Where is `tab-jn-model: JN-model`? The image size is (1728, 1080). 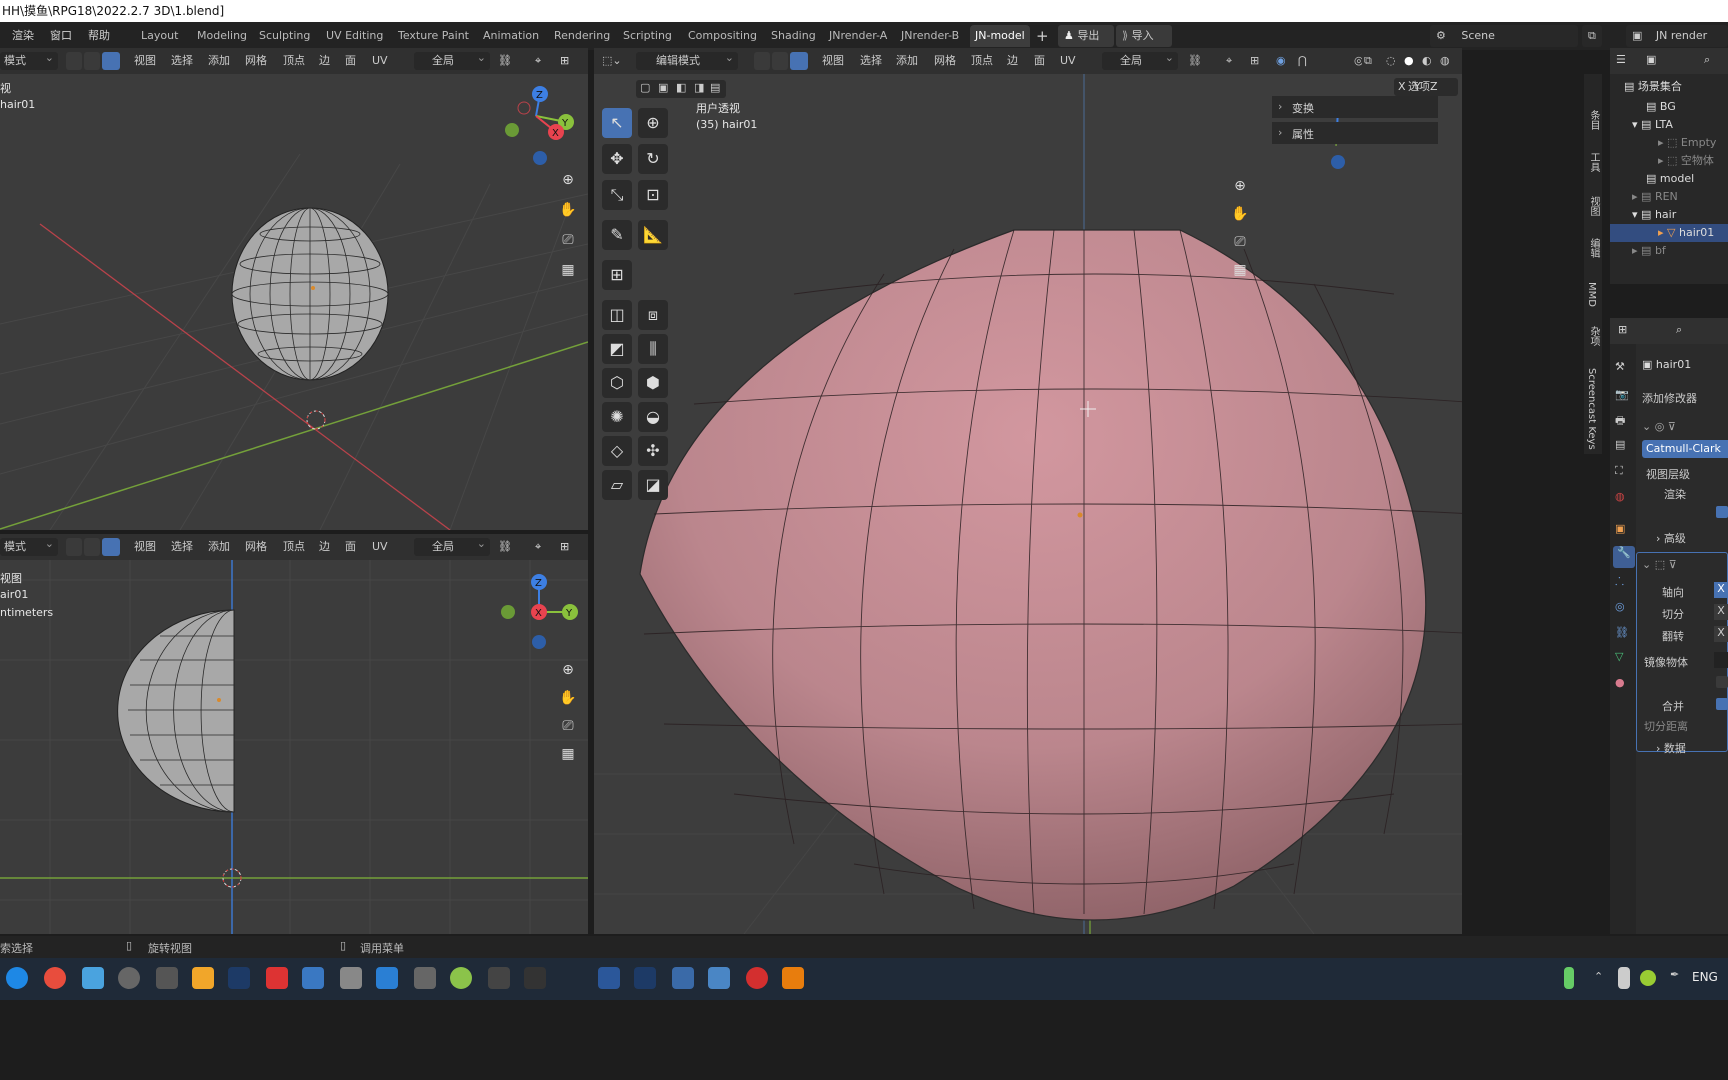
tab-jn-model: JN-model is located at coordinates (1000, 36).